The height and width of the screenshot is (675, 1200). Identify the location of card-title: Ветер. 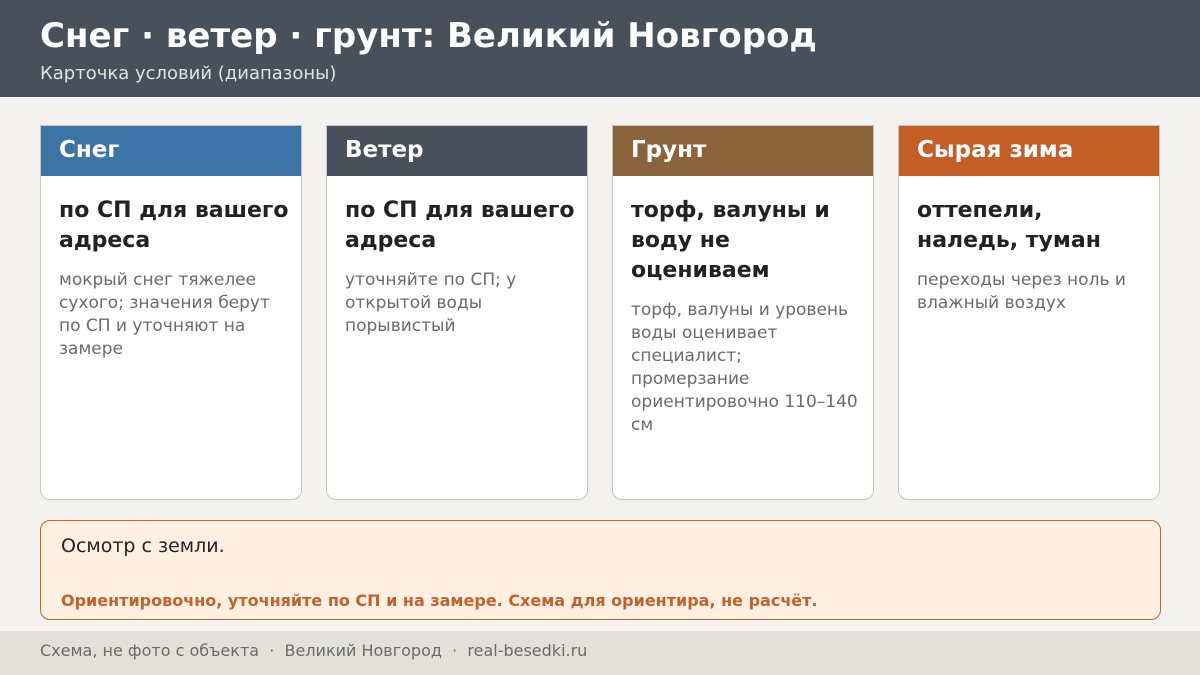
(457, 151).